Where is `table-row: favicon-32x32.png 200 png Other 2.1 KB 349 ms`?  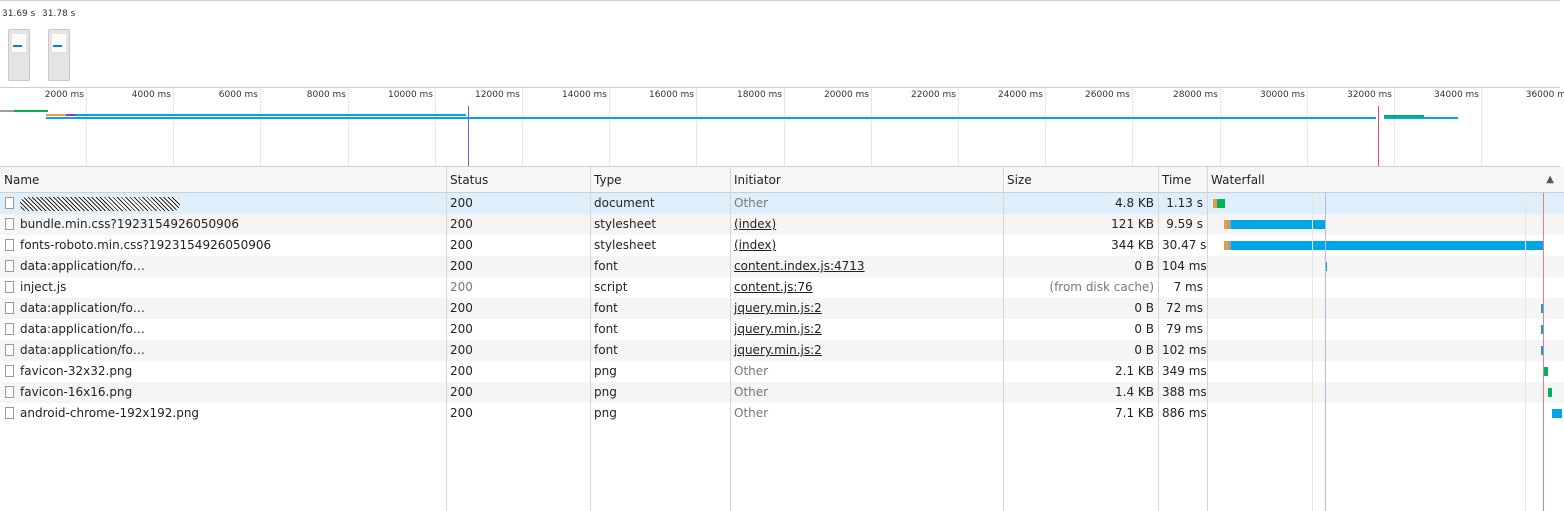
table-row: favicon-32x32.png 200 png Other 2.1 KB 349 ms is located at coordinates (782, 371).